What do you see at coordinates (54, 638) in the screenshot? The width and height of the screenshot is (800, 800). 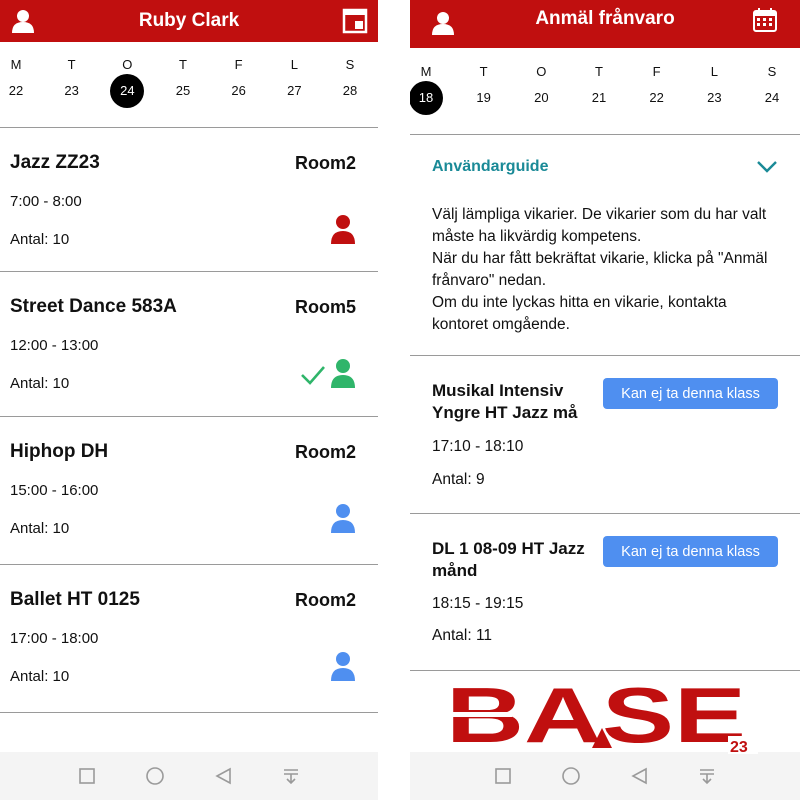 I see `class-time: 17:00 - 18:00` at bounding box center [54, 638].